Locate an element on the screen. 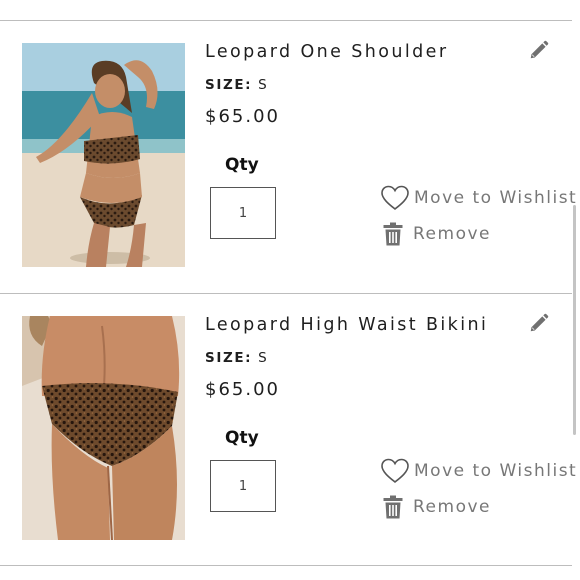 Image resolution: width=580 pixels, height=580 pixels. product-photo-back-view is located at coordinates (103, 428).